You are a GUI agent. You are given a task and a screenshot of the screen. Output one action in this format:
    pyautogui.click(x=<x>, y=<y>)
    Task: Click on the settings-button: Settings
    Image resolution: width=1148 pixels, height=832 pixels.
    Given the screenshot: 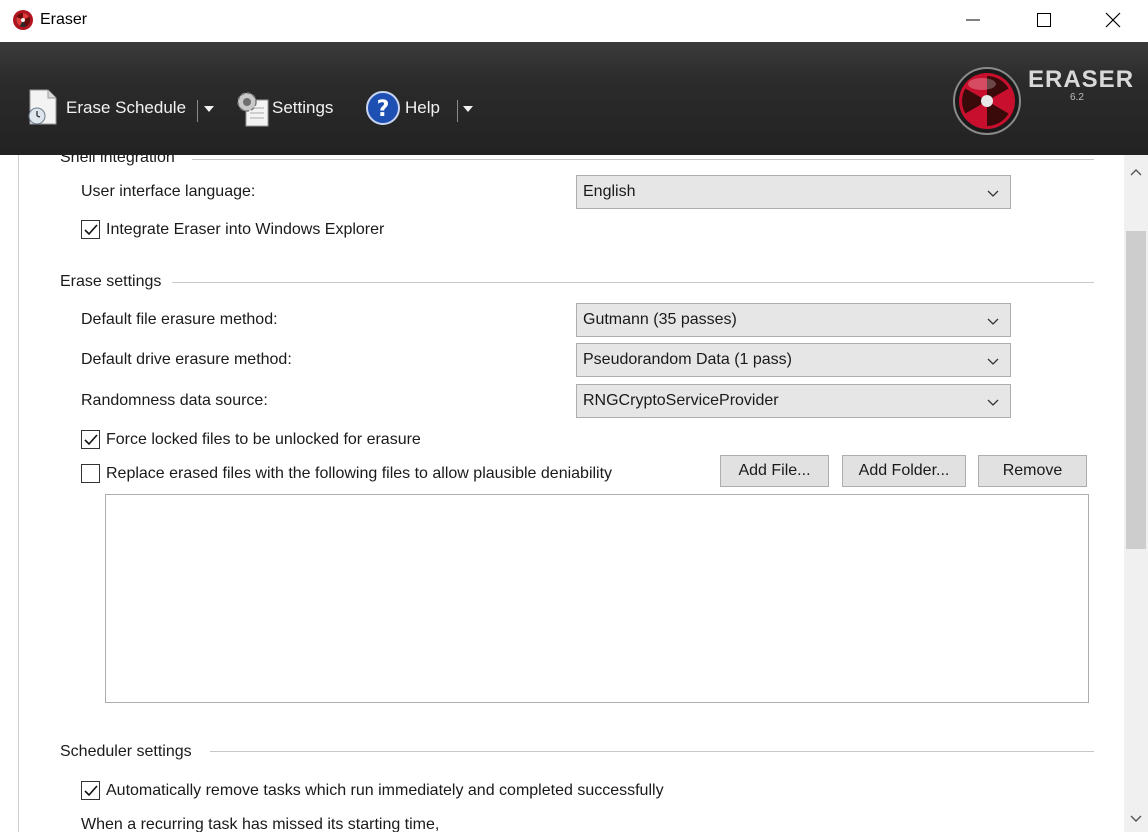 What is the action you would take?
    pyautogui.click(x=283, y=108)
    